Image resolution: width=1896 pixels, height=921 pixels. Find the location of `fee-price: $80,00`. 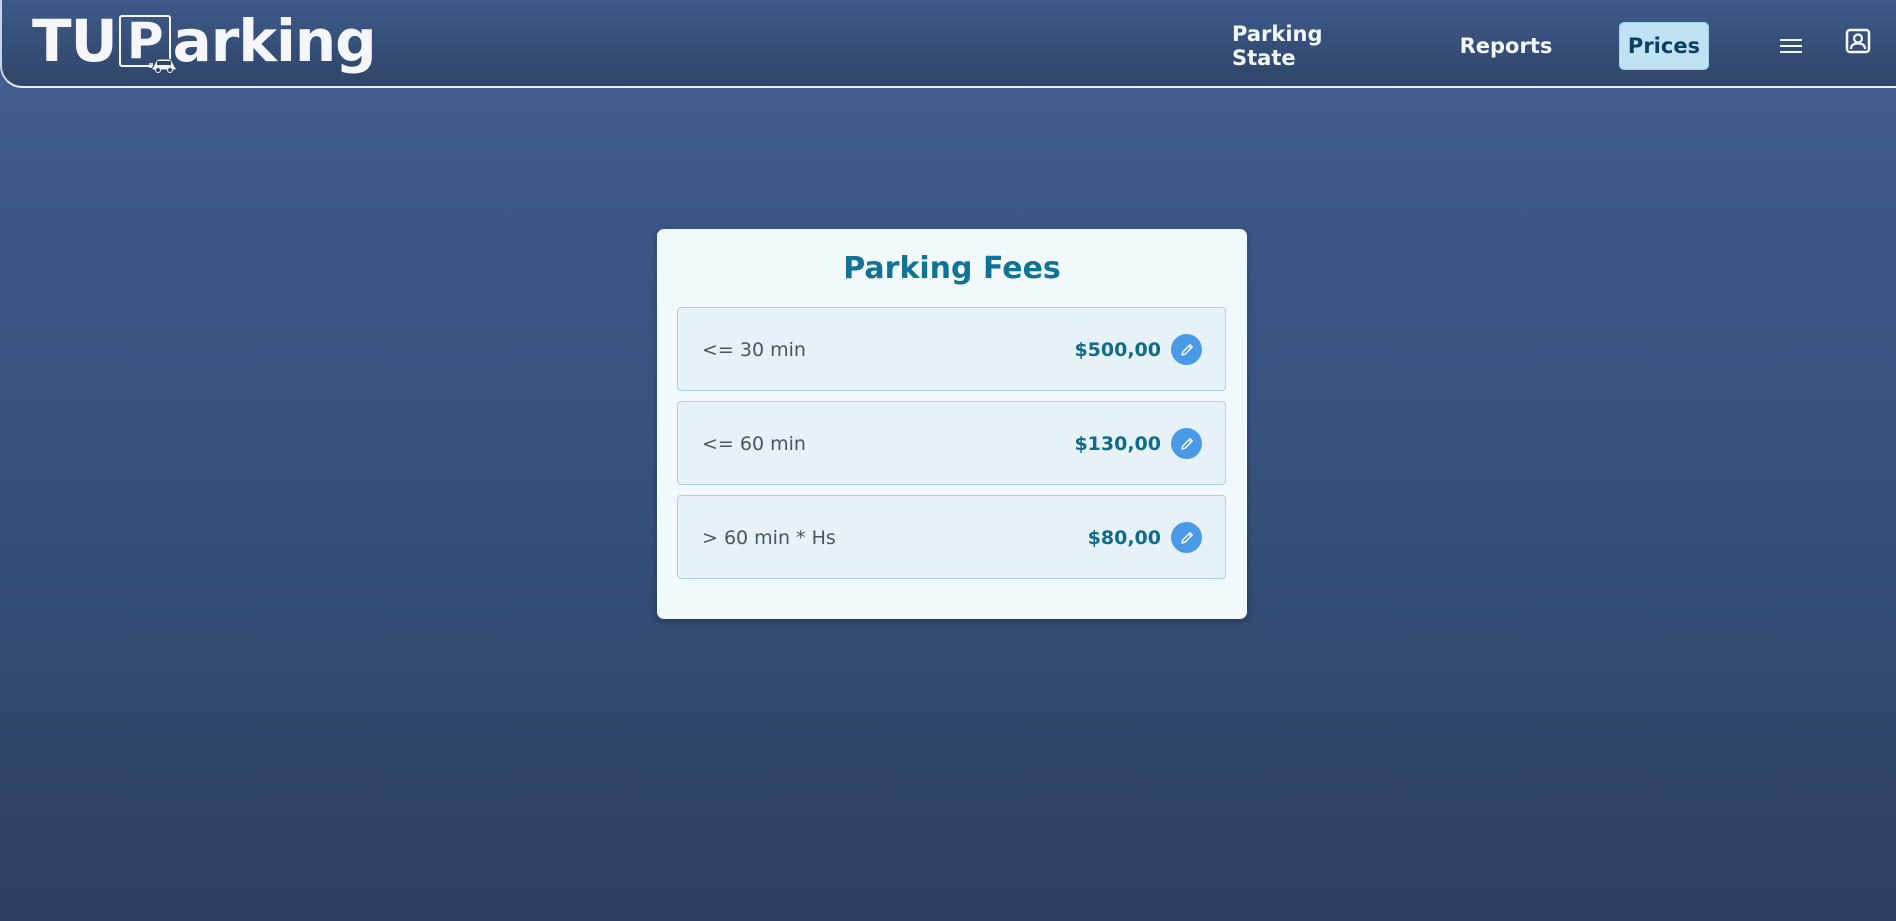

fee-price: $80,00 is located at coordinates (1124, 538).